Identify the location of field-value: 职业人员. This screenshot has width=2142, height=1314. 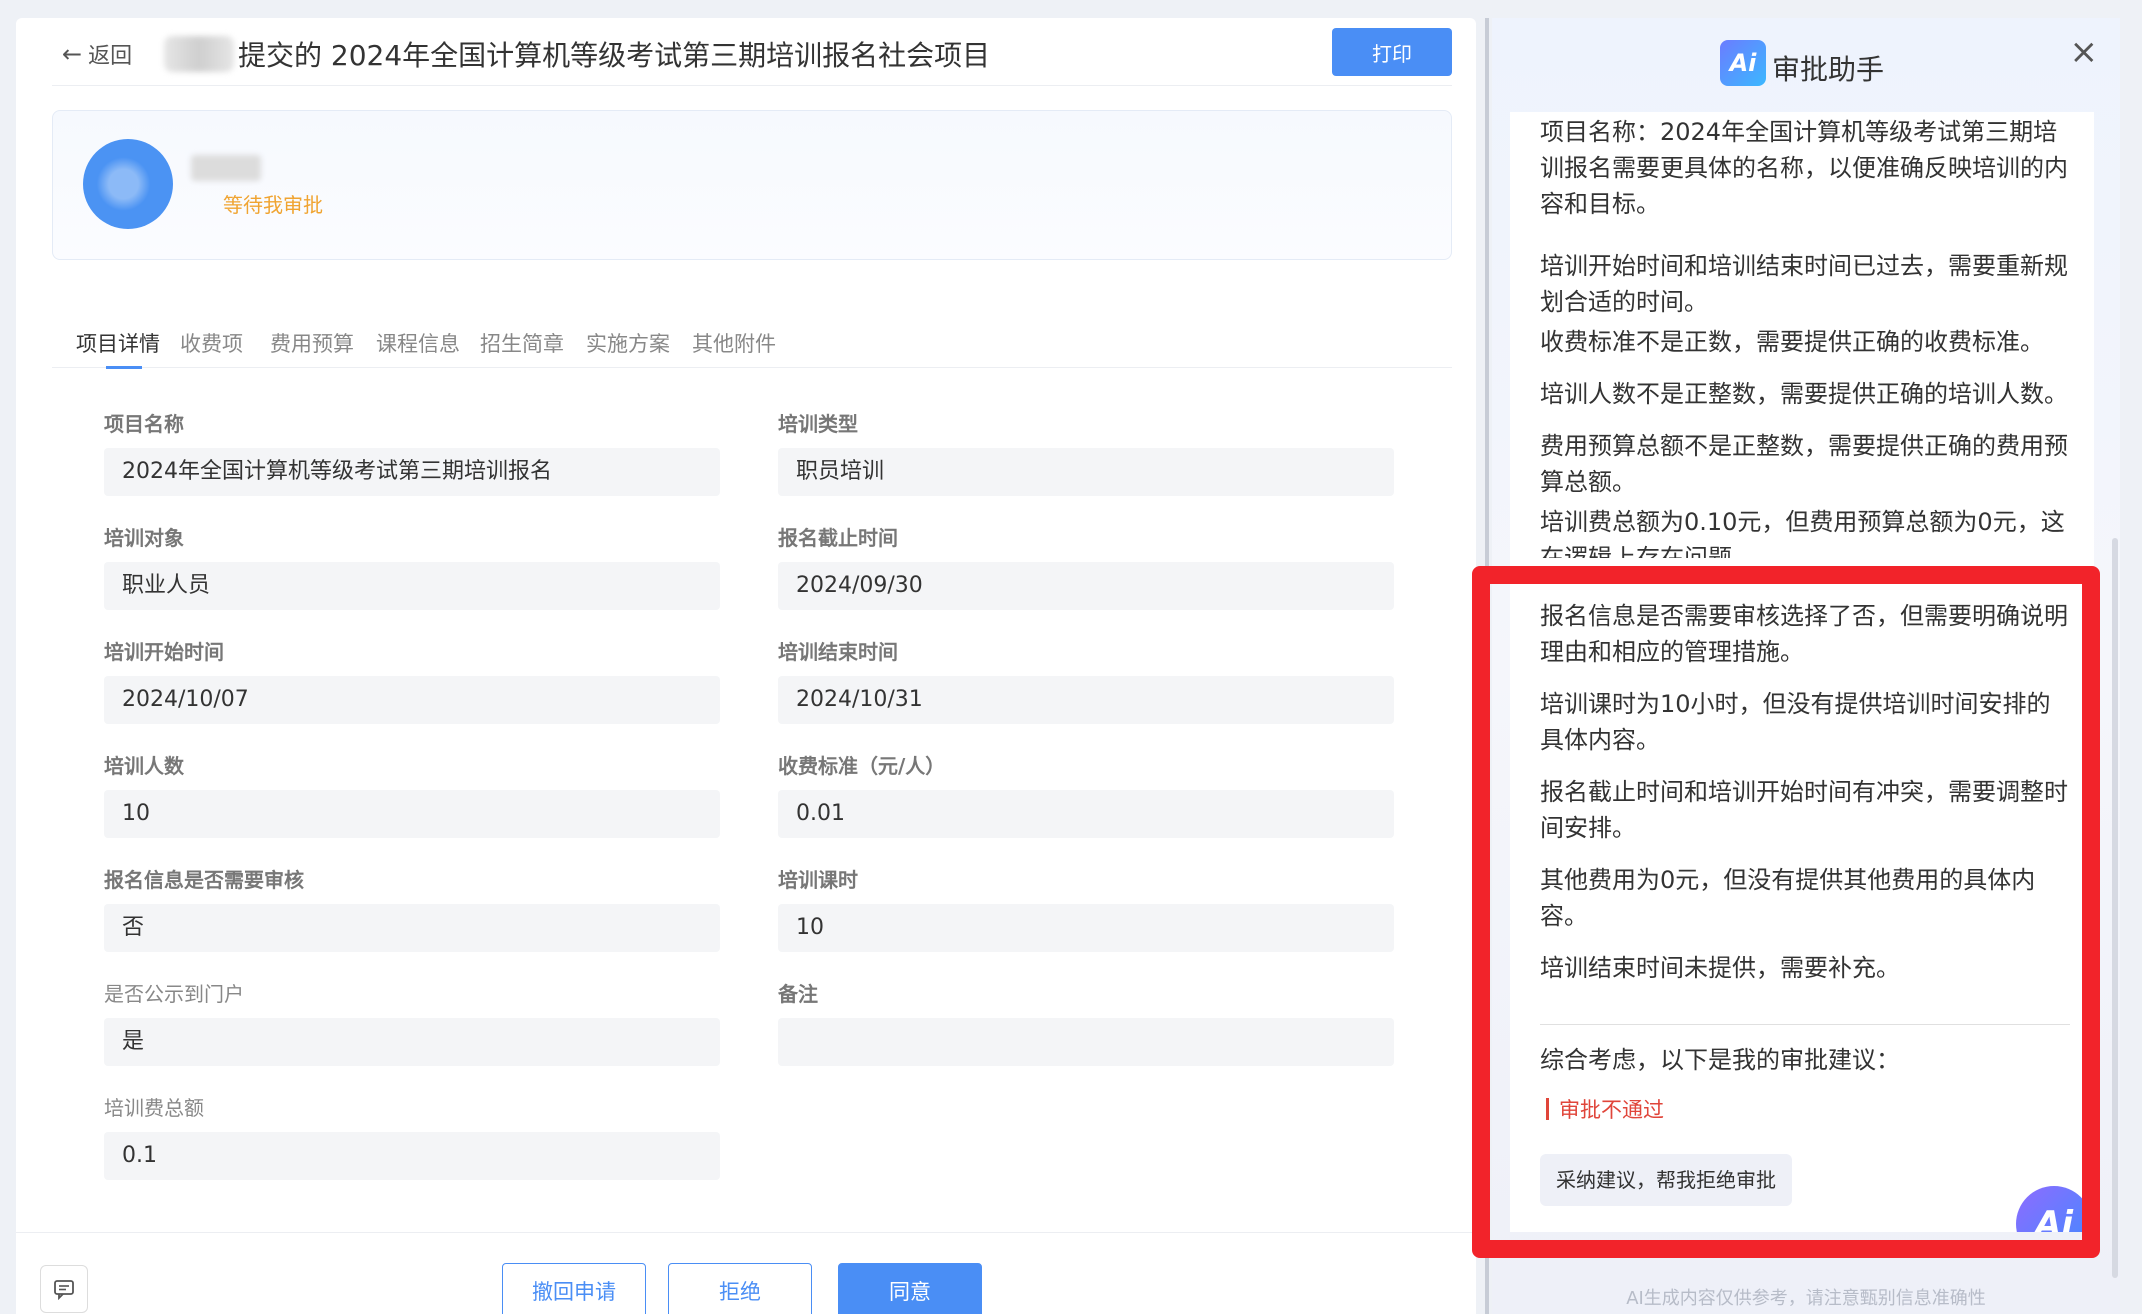
(412, 586).